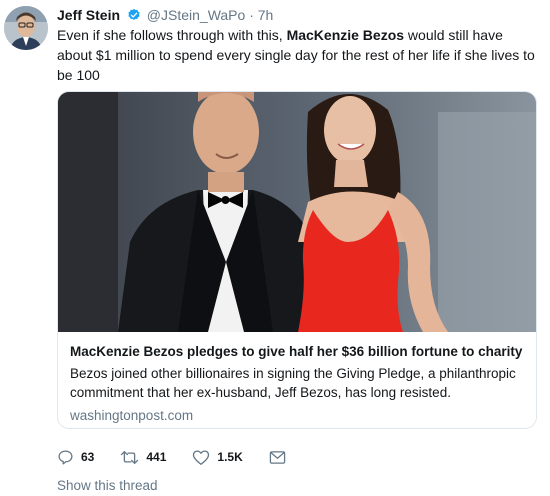 The height and width of the screenshot is (496, 550). What do you see at coordinates (156, 457) in the screenshot?
I see `retweet-count: 441` at bounding box center [156, 457].